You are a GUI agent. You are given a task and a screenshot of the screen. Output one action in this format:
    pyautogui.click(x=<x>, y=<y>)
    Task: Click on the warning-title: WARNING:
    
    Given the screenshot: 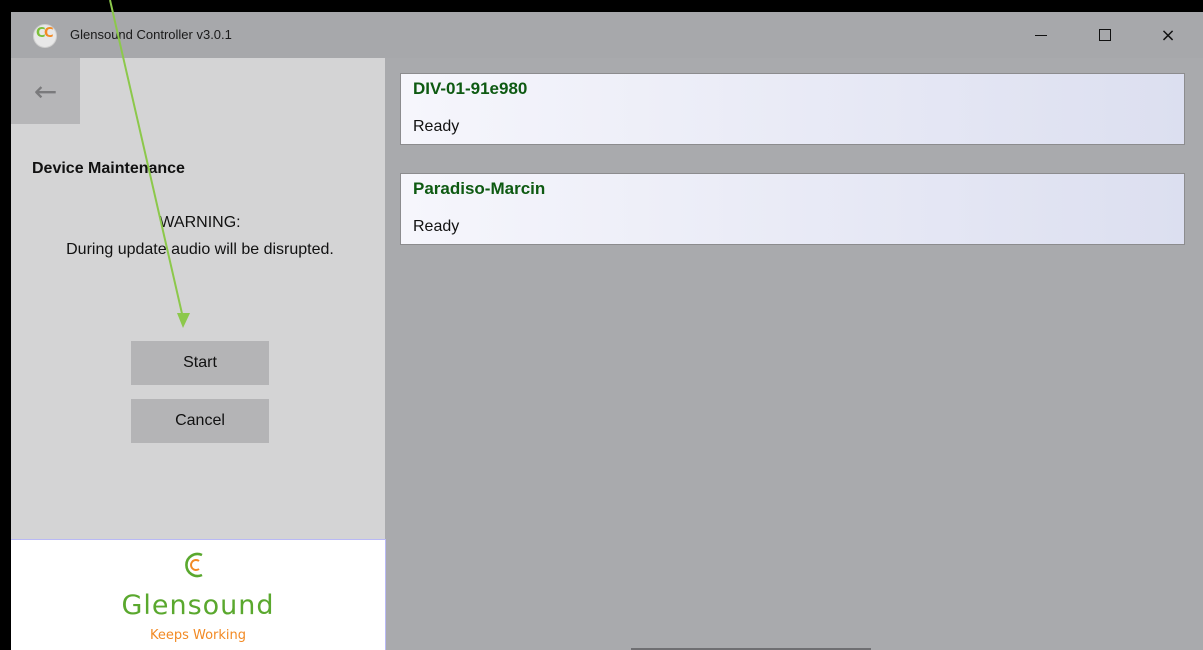 What is the action you would take?
    pyautogui.click(x=200, y=222)
    